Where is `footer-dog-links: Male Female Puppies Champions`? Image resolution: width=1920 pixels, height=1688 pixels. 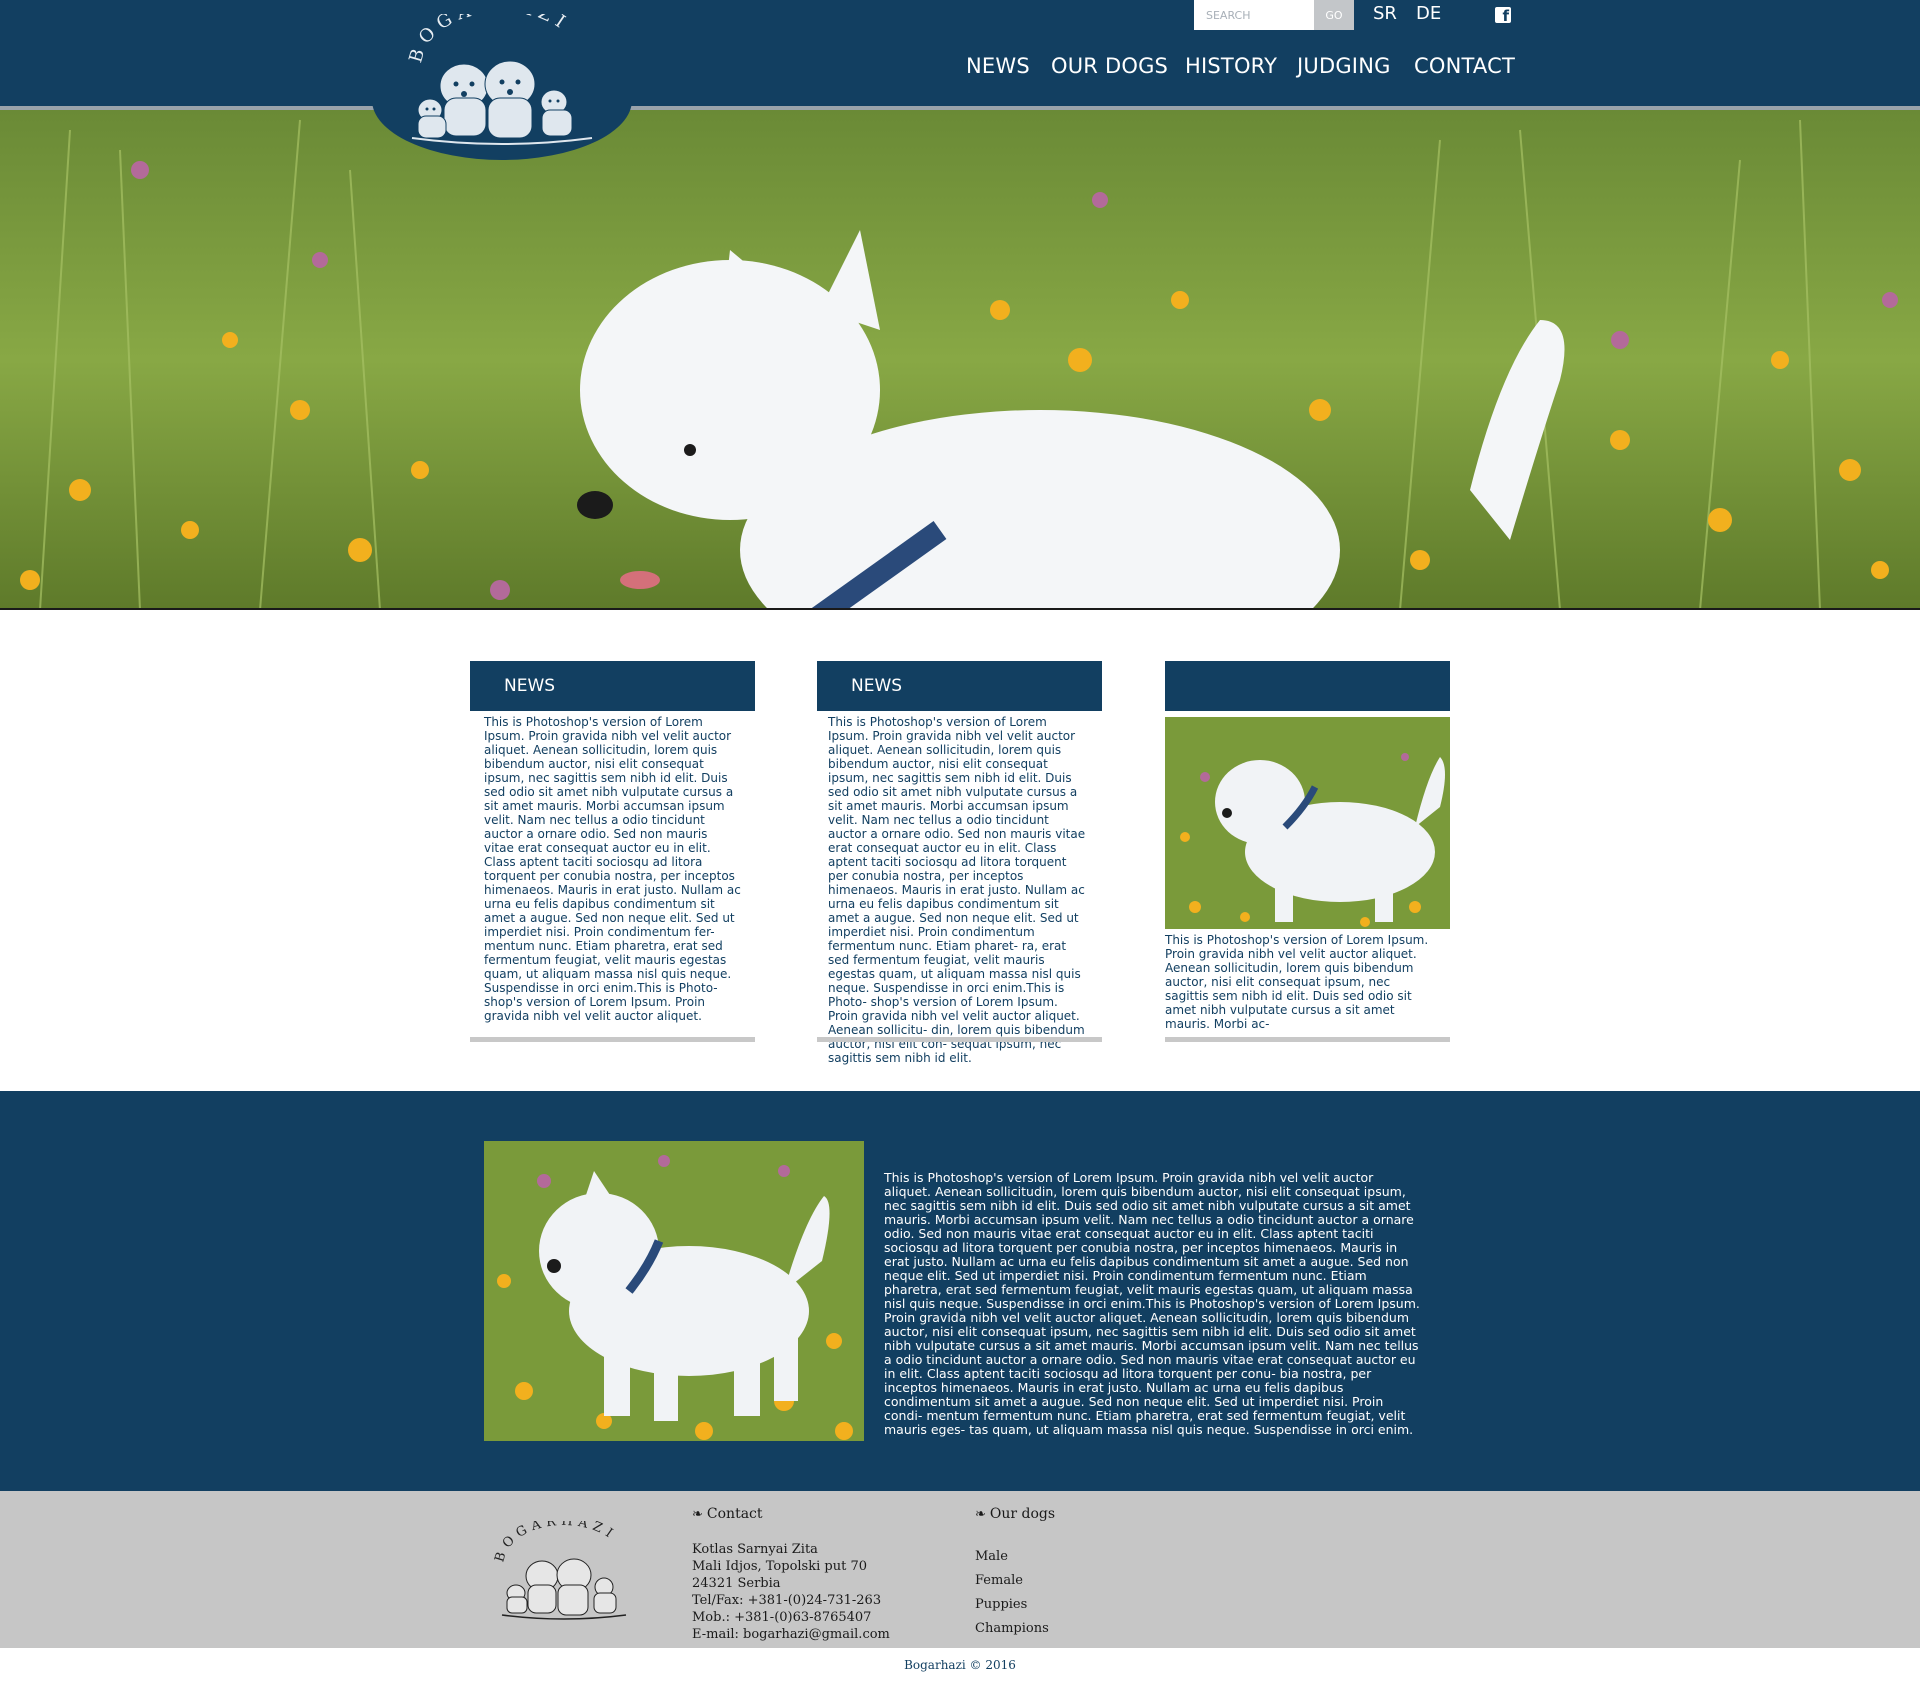 footer-dog-links: Male Female Puppies Champions is located at coordinates (1012, 1593).